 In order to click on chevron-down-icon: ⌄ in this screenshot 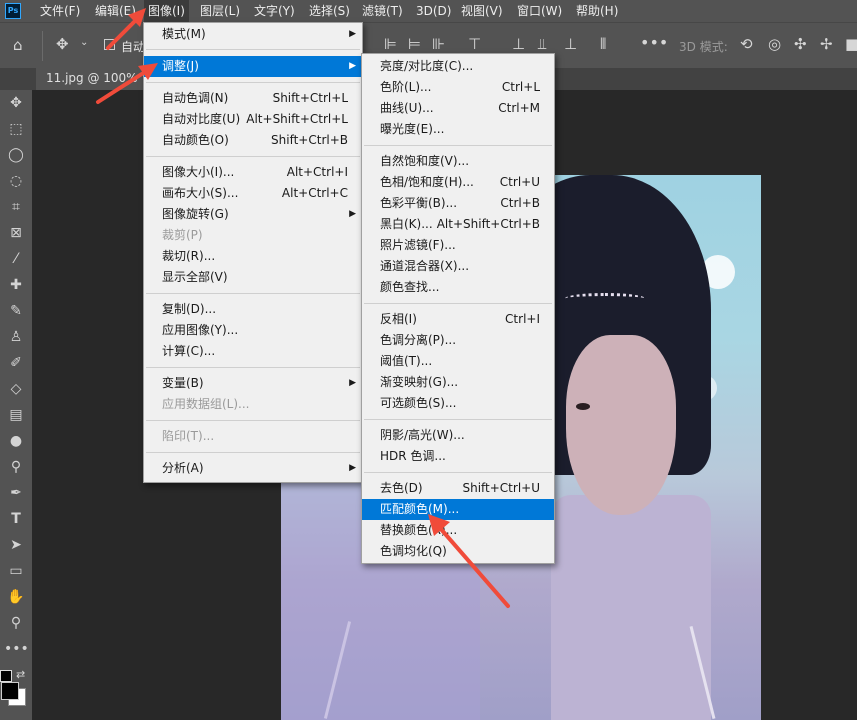, I will do `click(84, 42)`.